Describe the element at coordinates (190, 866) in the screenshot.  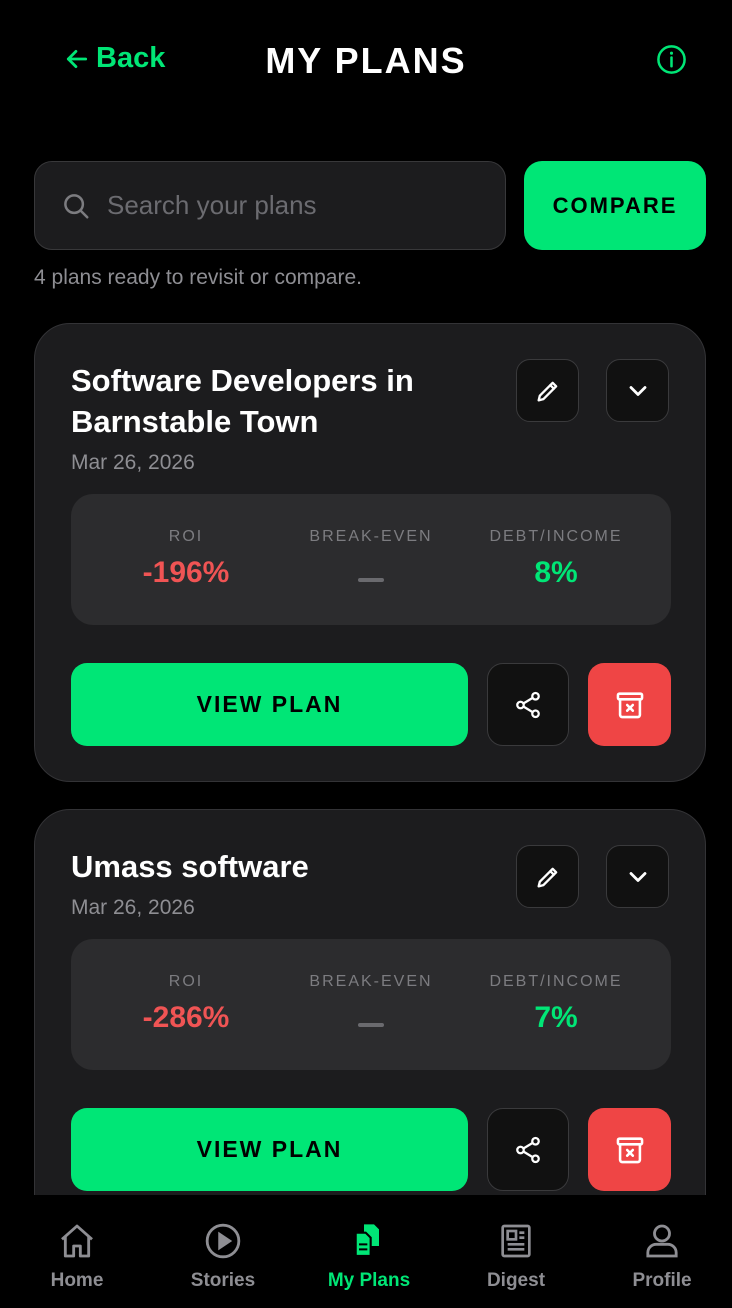
I see `plan-title: Umass software` at that location.